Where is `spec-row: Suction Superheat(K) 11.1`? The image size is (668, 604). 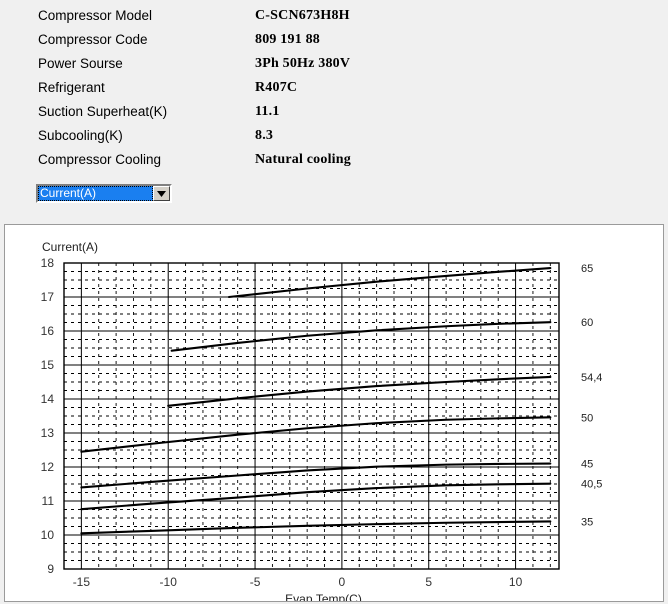
spec-row: Suction Superheat(K) 11.1 is located at coordinates (338, 115).